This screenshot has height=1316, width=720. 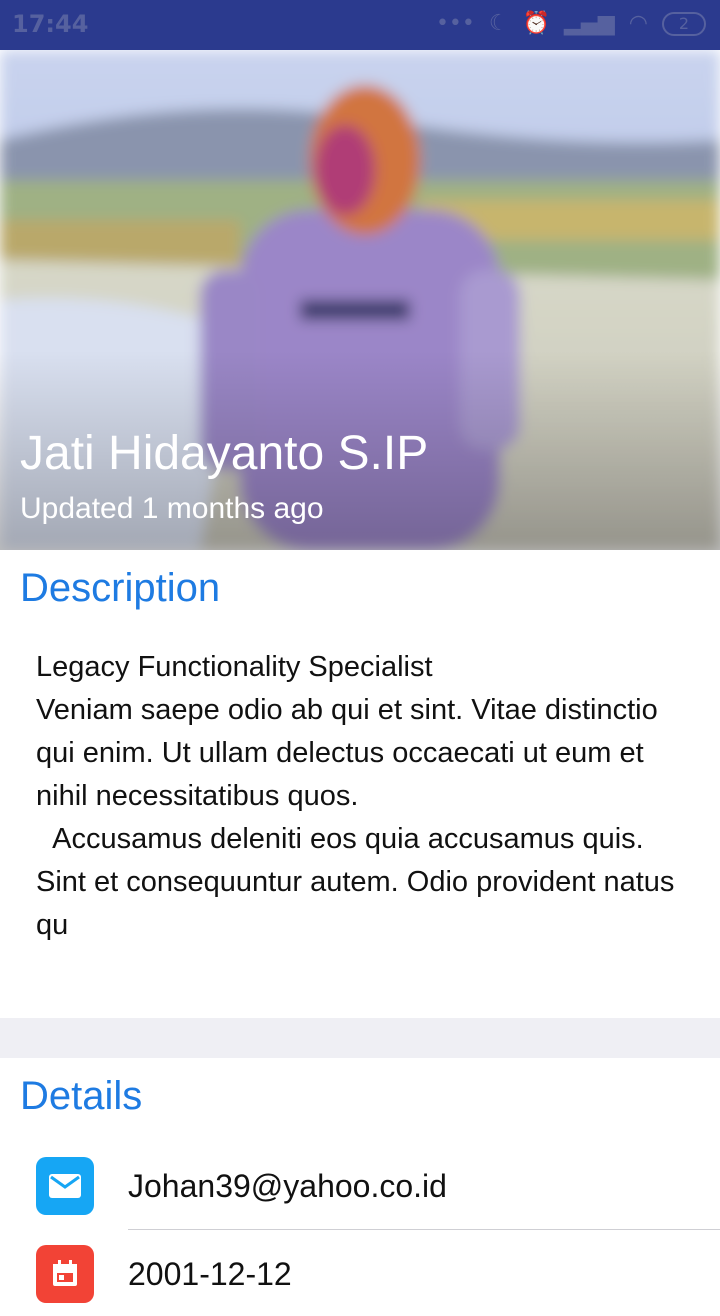 I want to click on battery-icon: 2, so click(x=684, y=24).